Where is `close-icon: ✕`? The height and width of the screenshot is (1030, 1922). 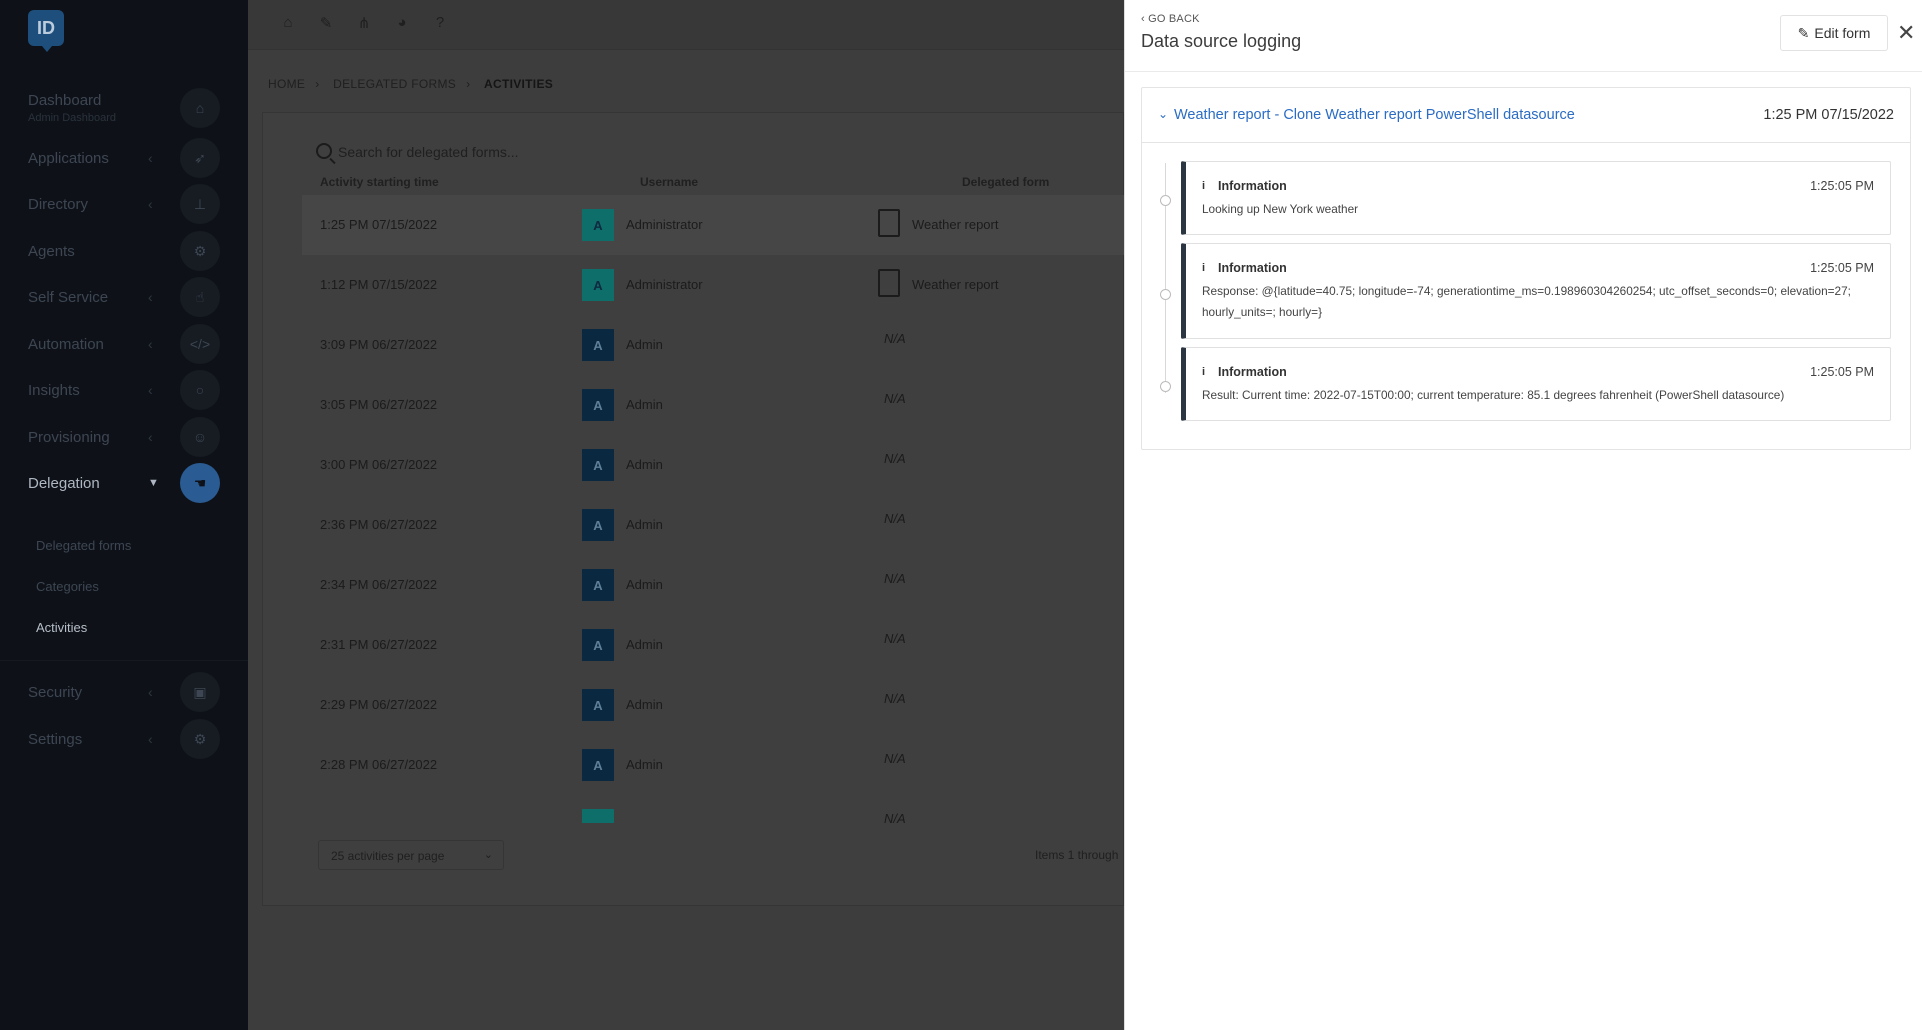 close-icon: ✕ is located at coordinates (1906, 33).